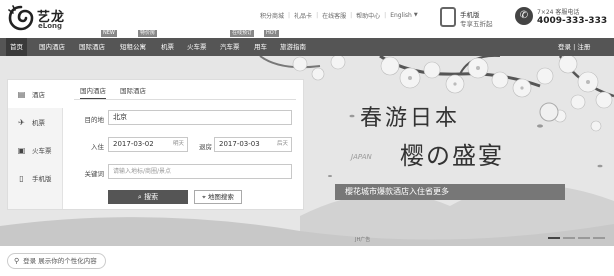 This screenshot has width=614, height=276. I want to click on nav-label: 火车票, so click(197, 47).